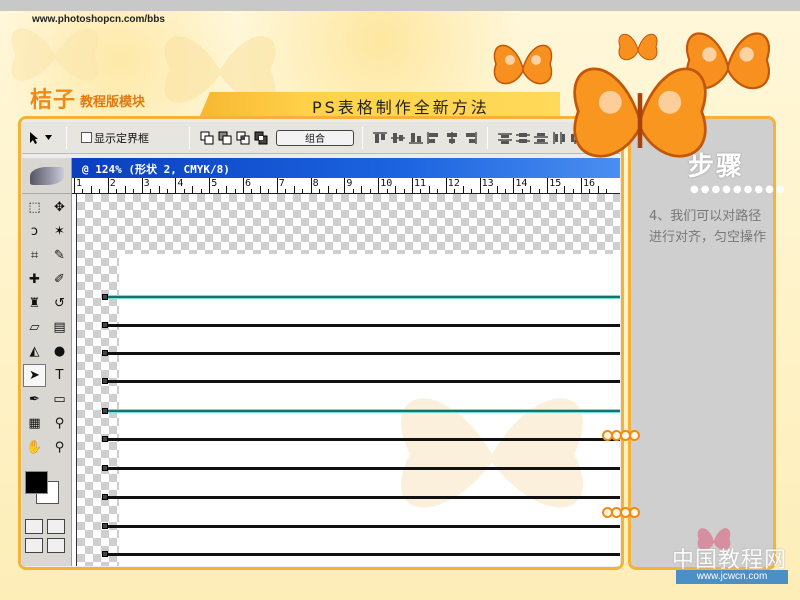 Image resolution: width=800 pixels, height=600 pixels. Describe the element at coordinates (452, 138) in the screenshot. I see `align-horizontal-center-button` at that location.